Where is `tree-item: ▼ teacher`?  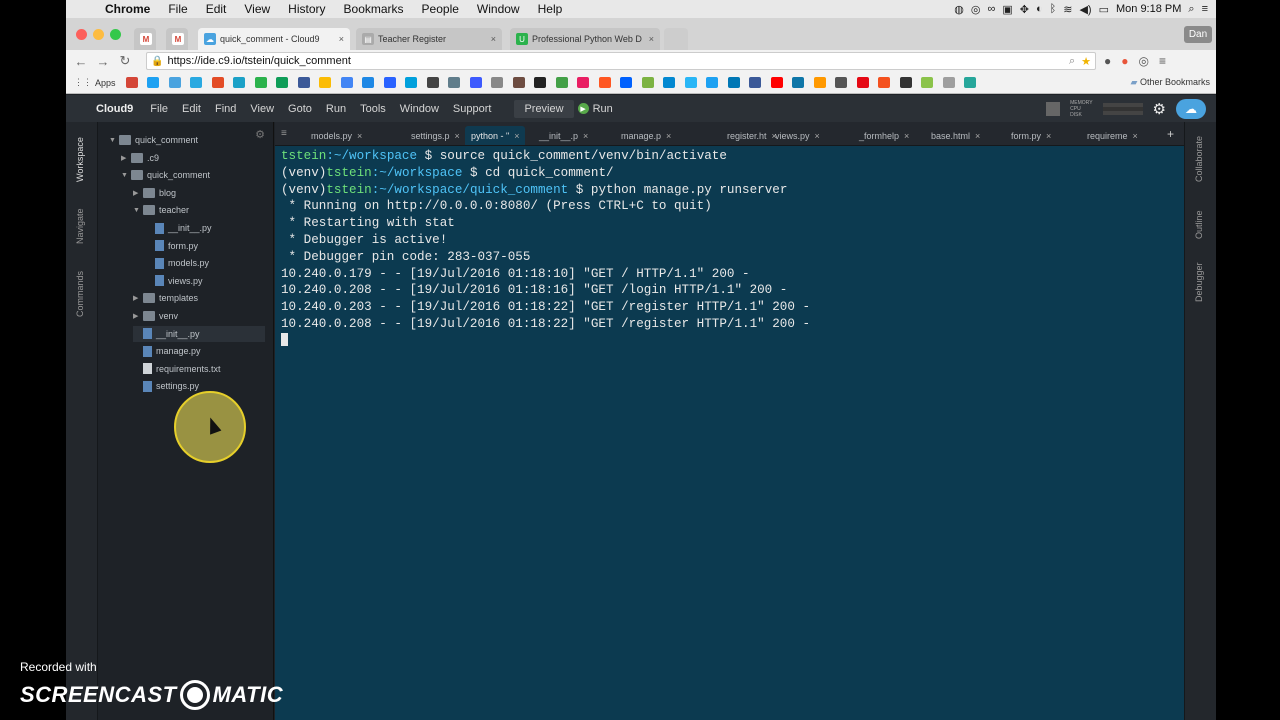
tree-item: ▼ teacher is located at coordinates (161, 210).